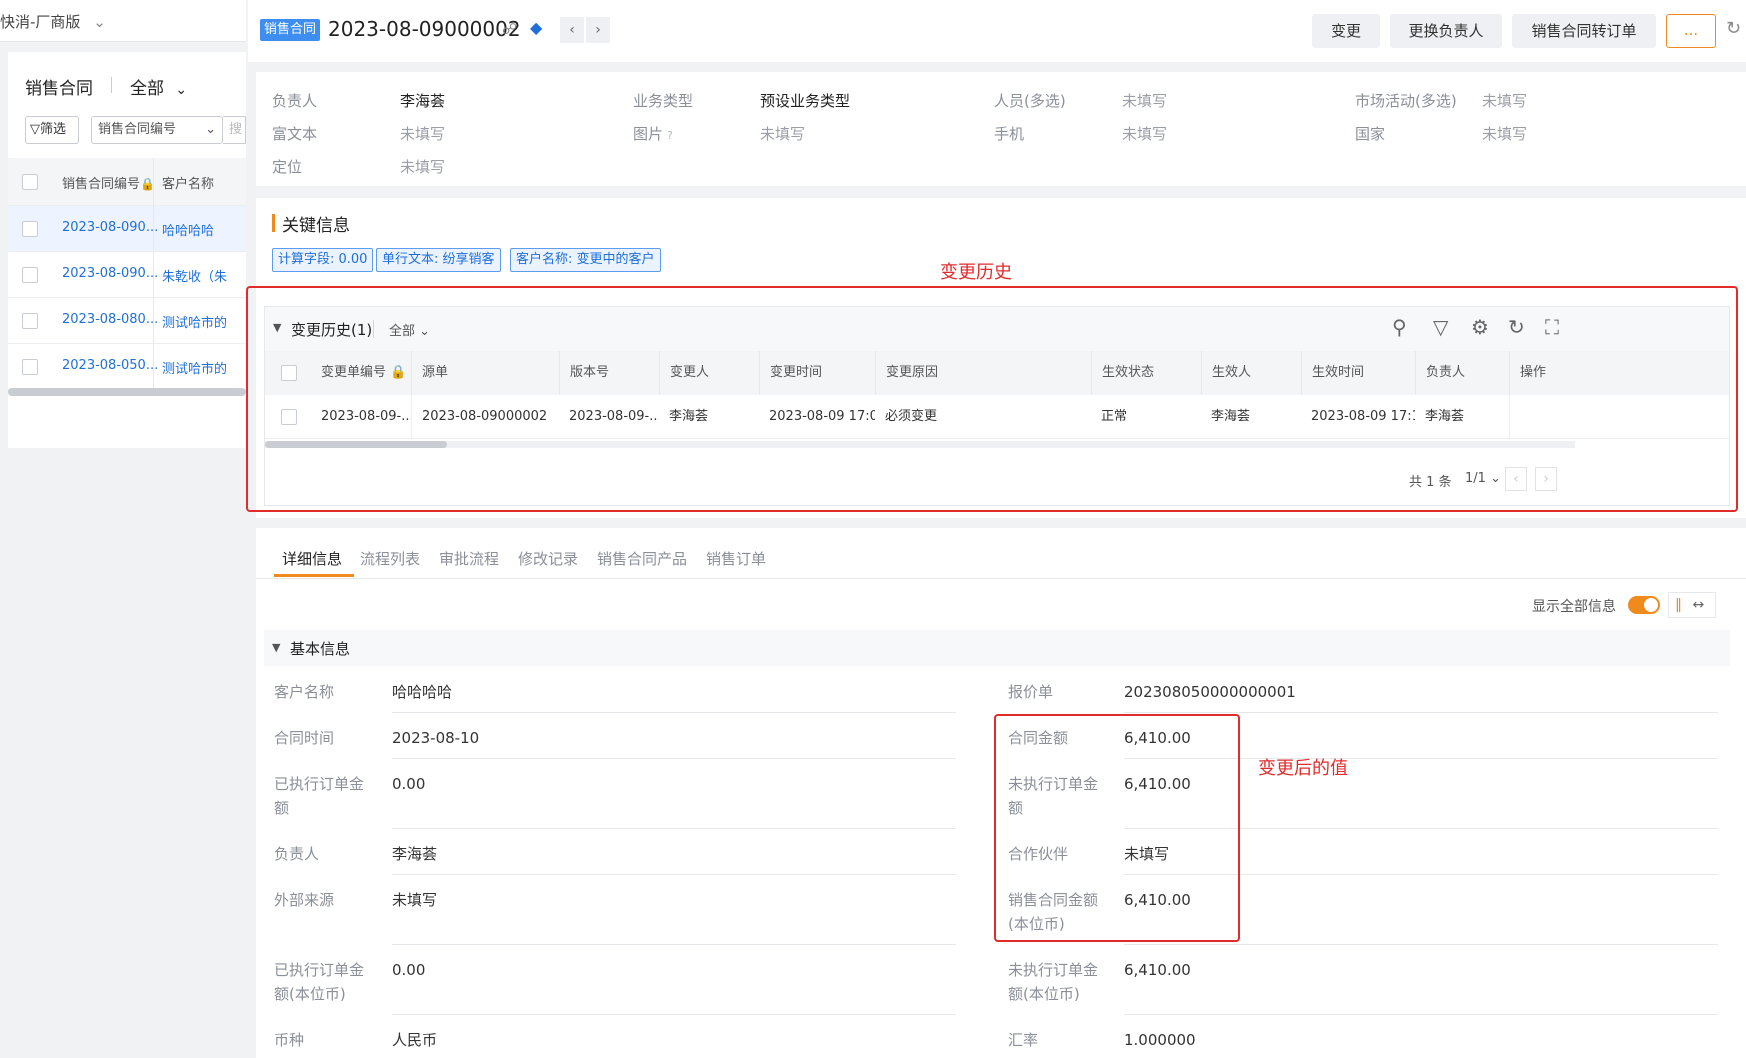 The width and height of the screenshot is (1746, 1058). I want to click on filter-icon: ▽, so click(35, 129).